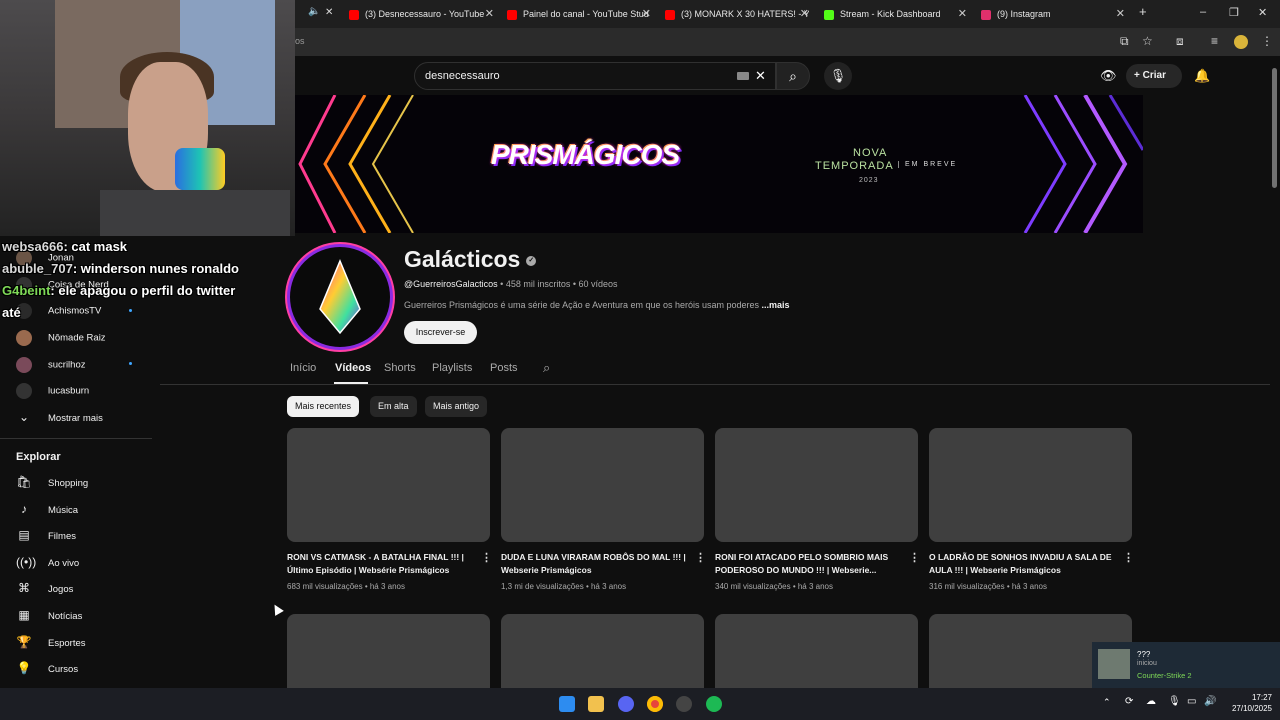  Describe the element at coordinates (195, 213) in the screenshot. I see `streamer-shirt` at that location.